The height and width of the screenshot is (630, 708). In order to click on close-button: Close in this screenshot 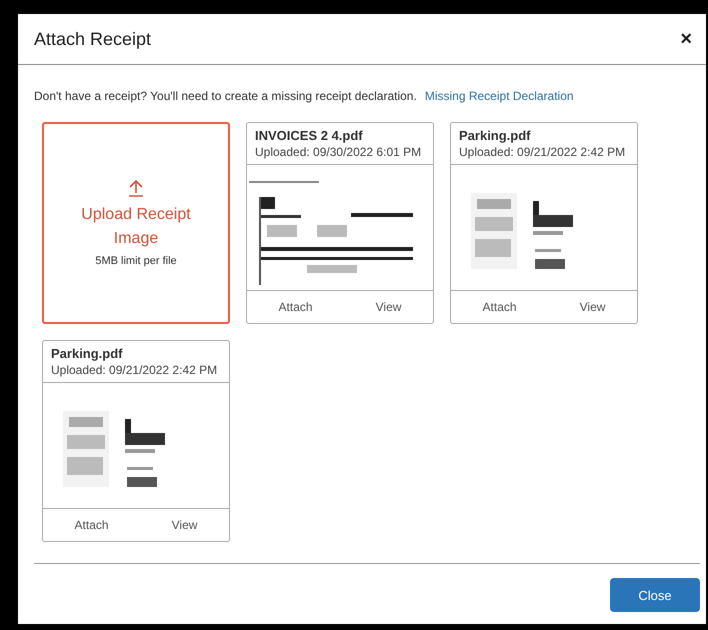, I will do `click(655, 595)`.